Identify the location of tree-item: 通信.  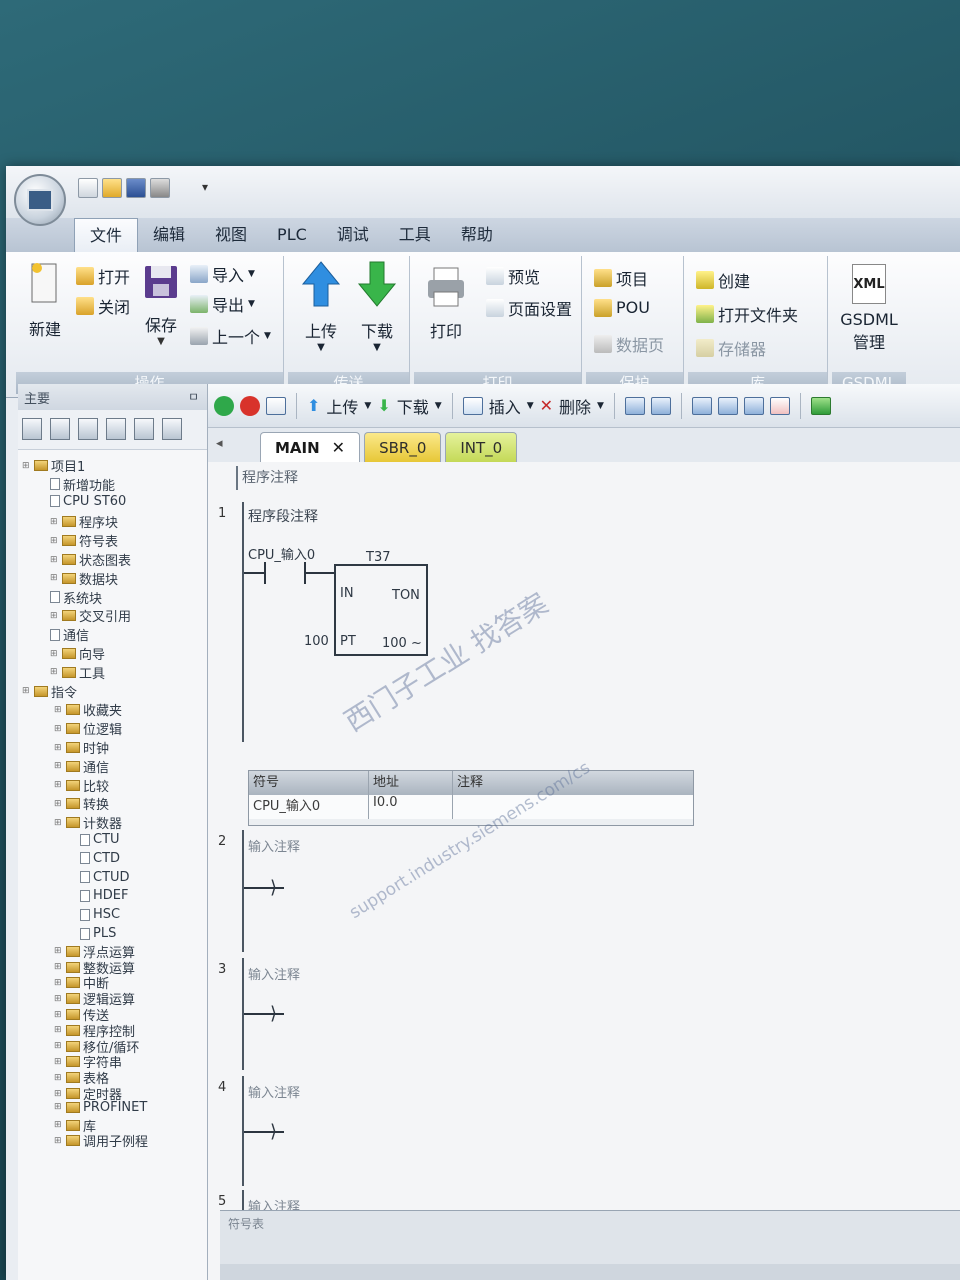
(69, 634).